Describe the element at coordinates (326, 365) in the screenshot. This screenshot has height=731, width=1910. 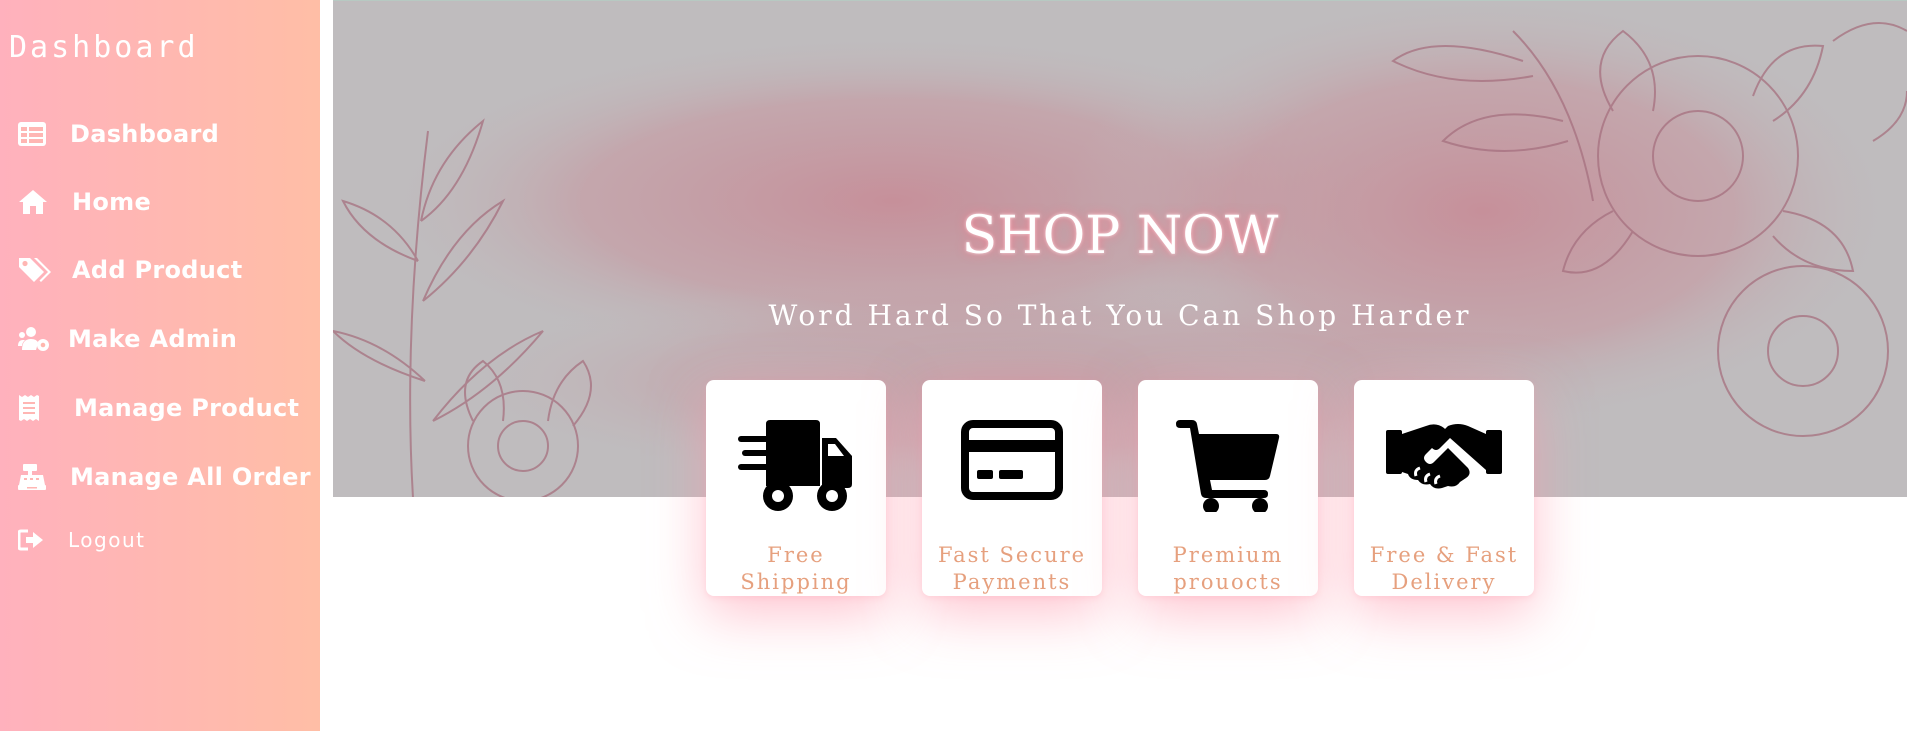
I see `sidebar-divider` at that location.